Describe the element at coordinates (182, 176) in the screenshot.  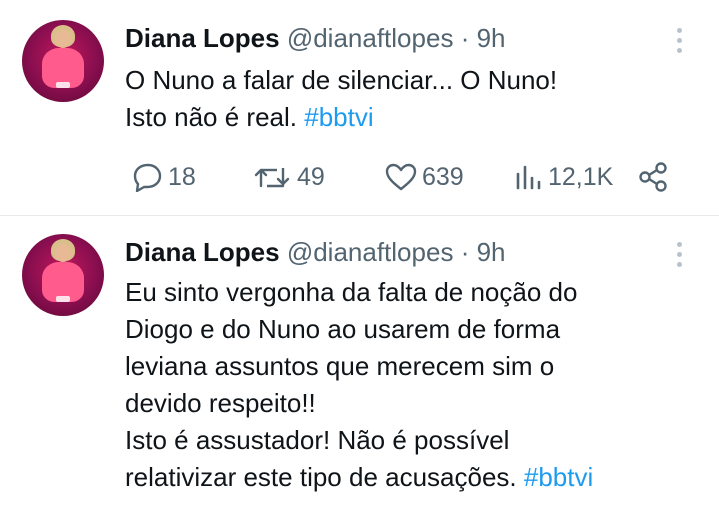
I see `reply-count: 18` at that location.